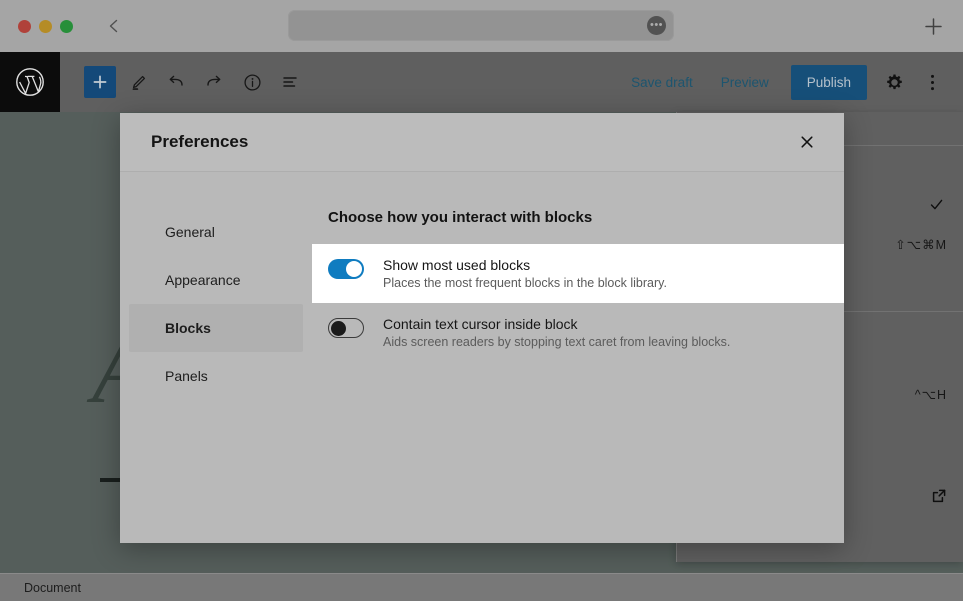  I want to click on sidebar-item-general: General, so click(216, 232).